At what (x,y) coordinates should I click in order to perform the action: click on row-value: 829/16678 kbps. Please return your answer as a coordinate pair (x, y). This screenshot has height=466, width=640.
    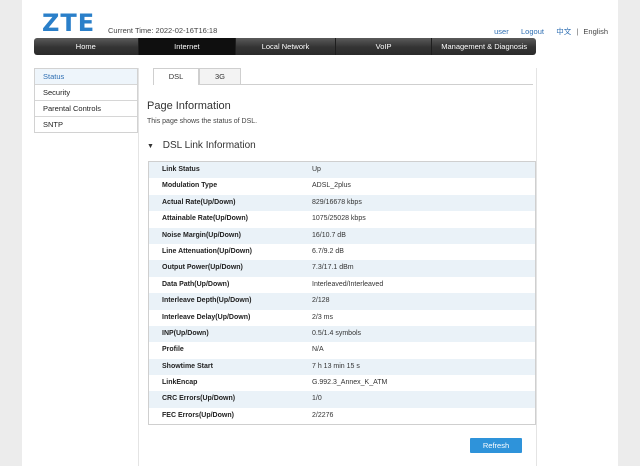
    Looking at the image, I should click on (337, 202).